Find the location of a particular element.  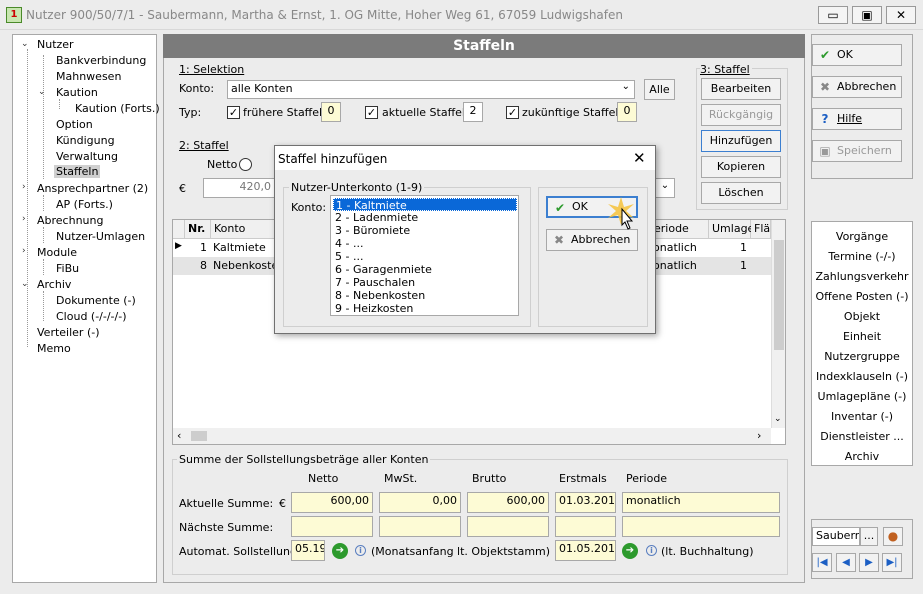

column-header-flaeche: Flä is located at coordinates (761, 229).